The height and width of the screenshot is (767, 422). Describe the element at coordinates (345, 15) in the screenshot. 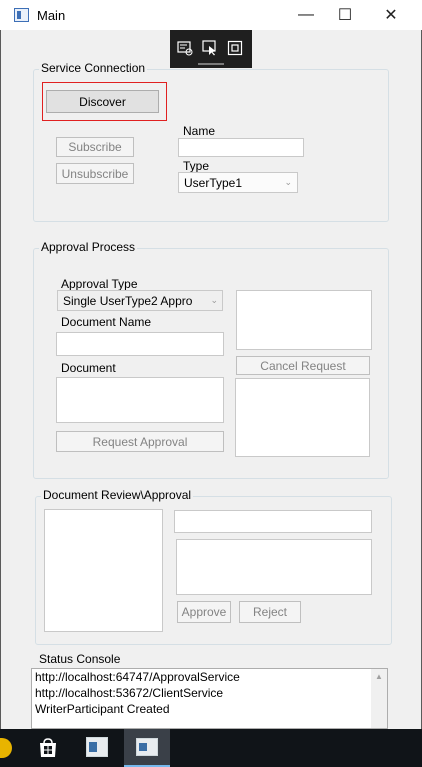

I see `maximize-button: ☐` at that location.